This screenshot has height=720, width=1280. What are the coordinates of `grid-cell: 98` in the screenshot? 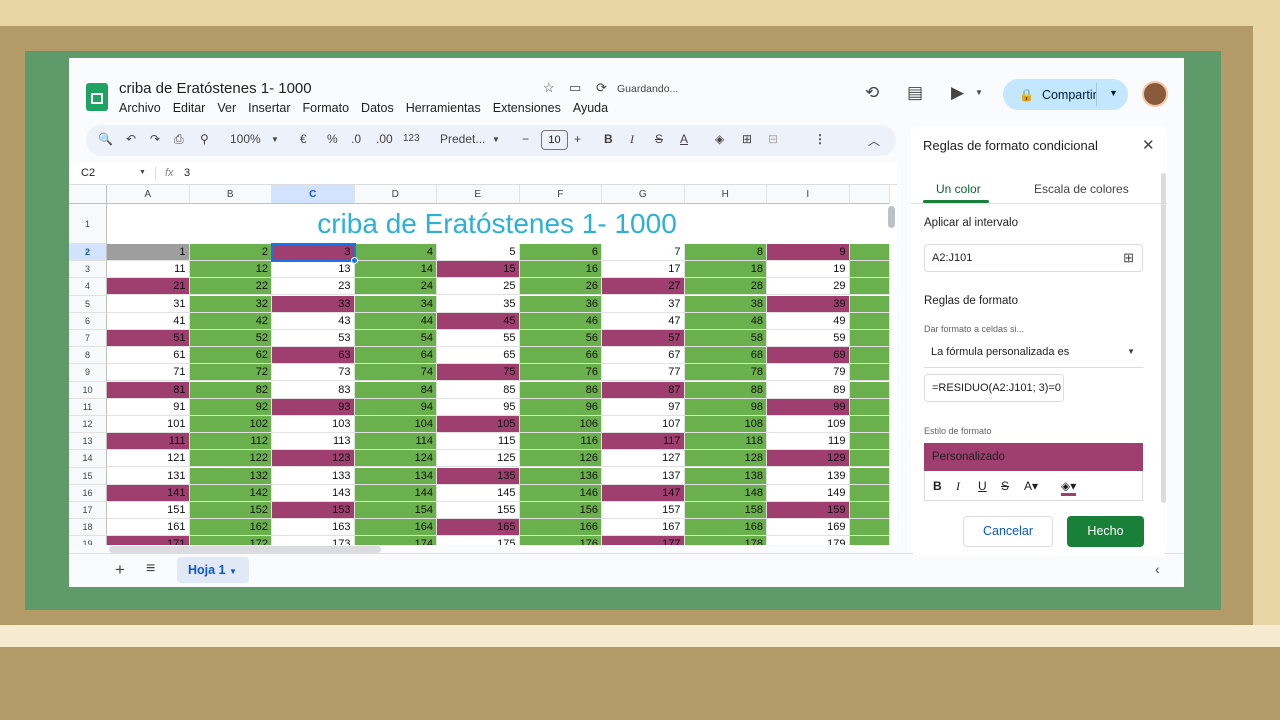 It's located at (725, 407).